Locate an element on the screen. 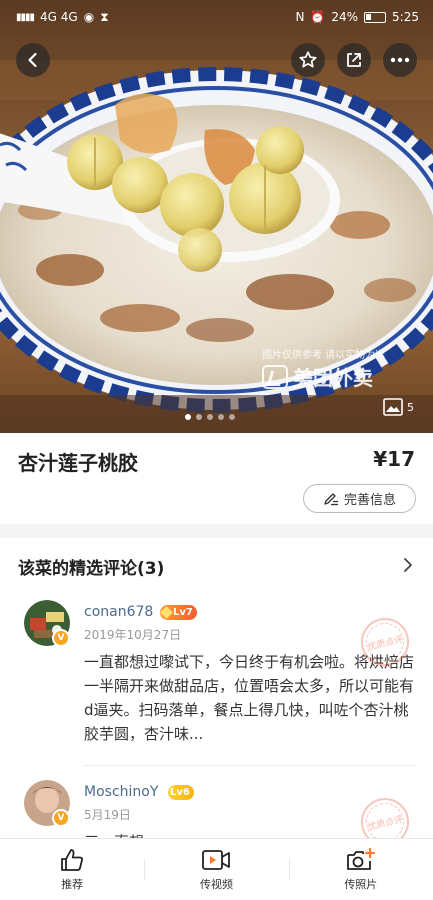 The width and height of the screenshot is (433, 900). carousel-indicator is located at coordinates (210, 417).